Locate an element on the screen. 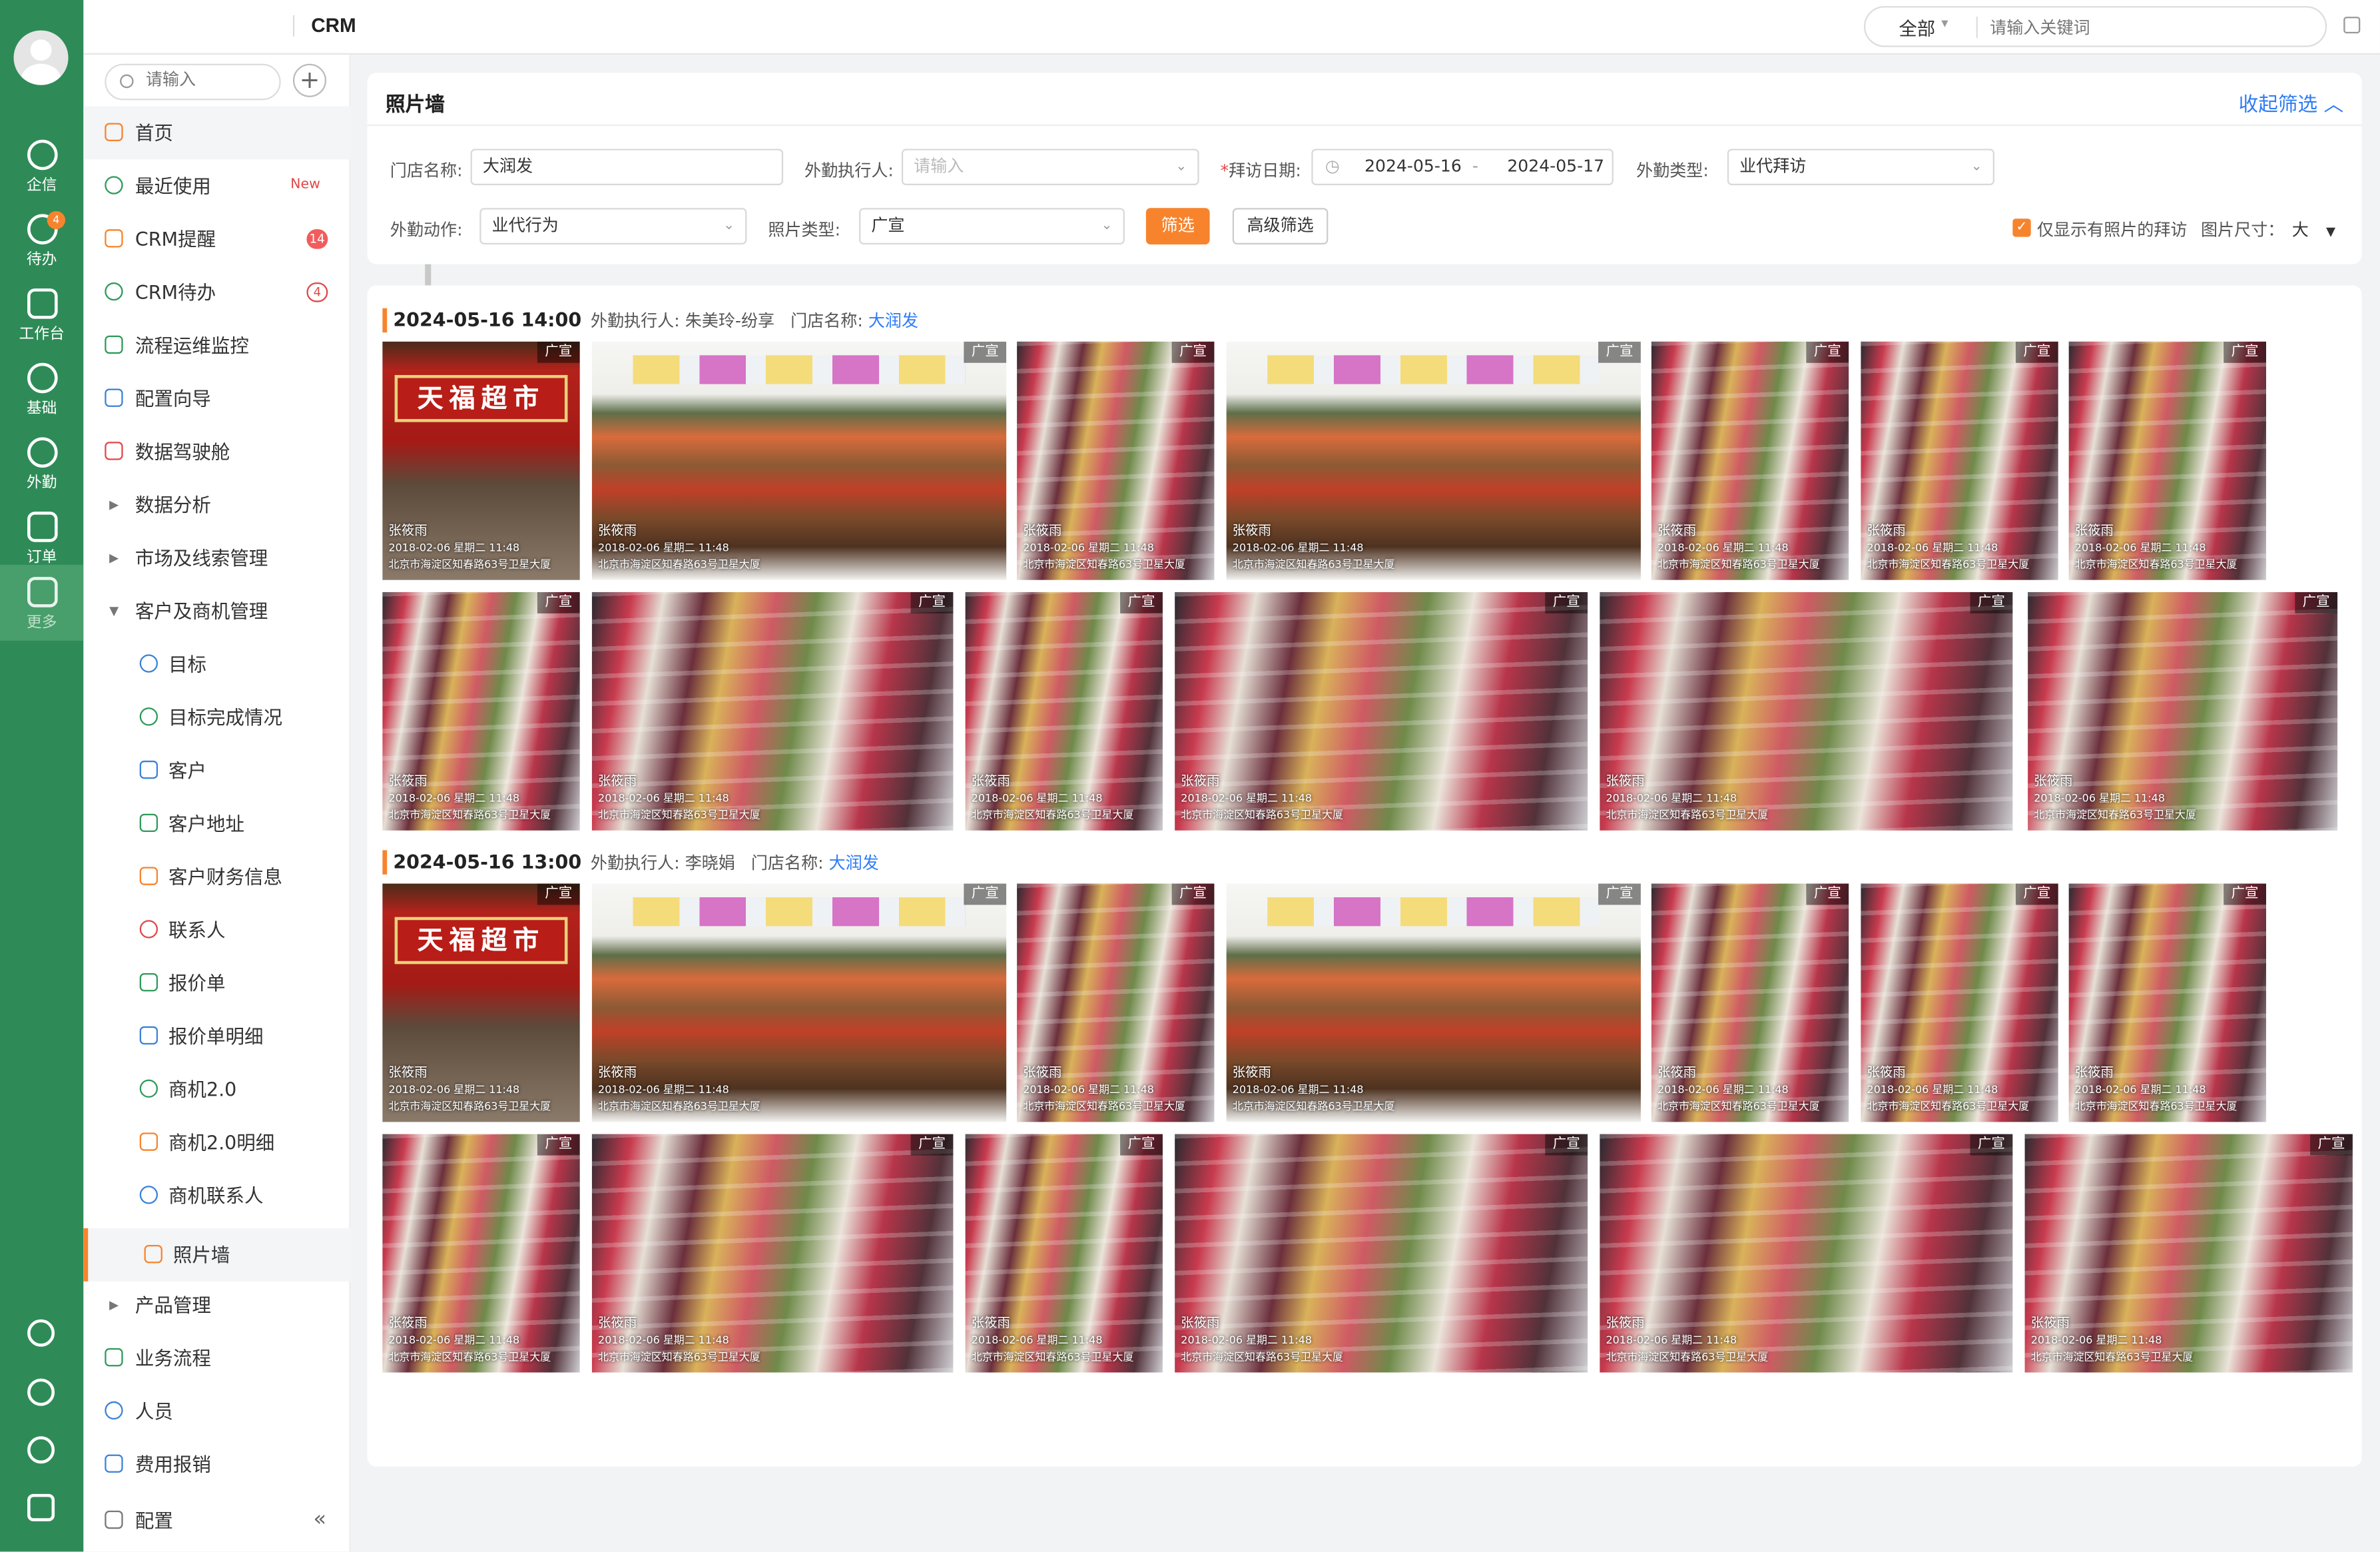 The height and width of the screenshot is (1552, 2380). rail-item-basic: 基础 is located at coordinates (42, 387).